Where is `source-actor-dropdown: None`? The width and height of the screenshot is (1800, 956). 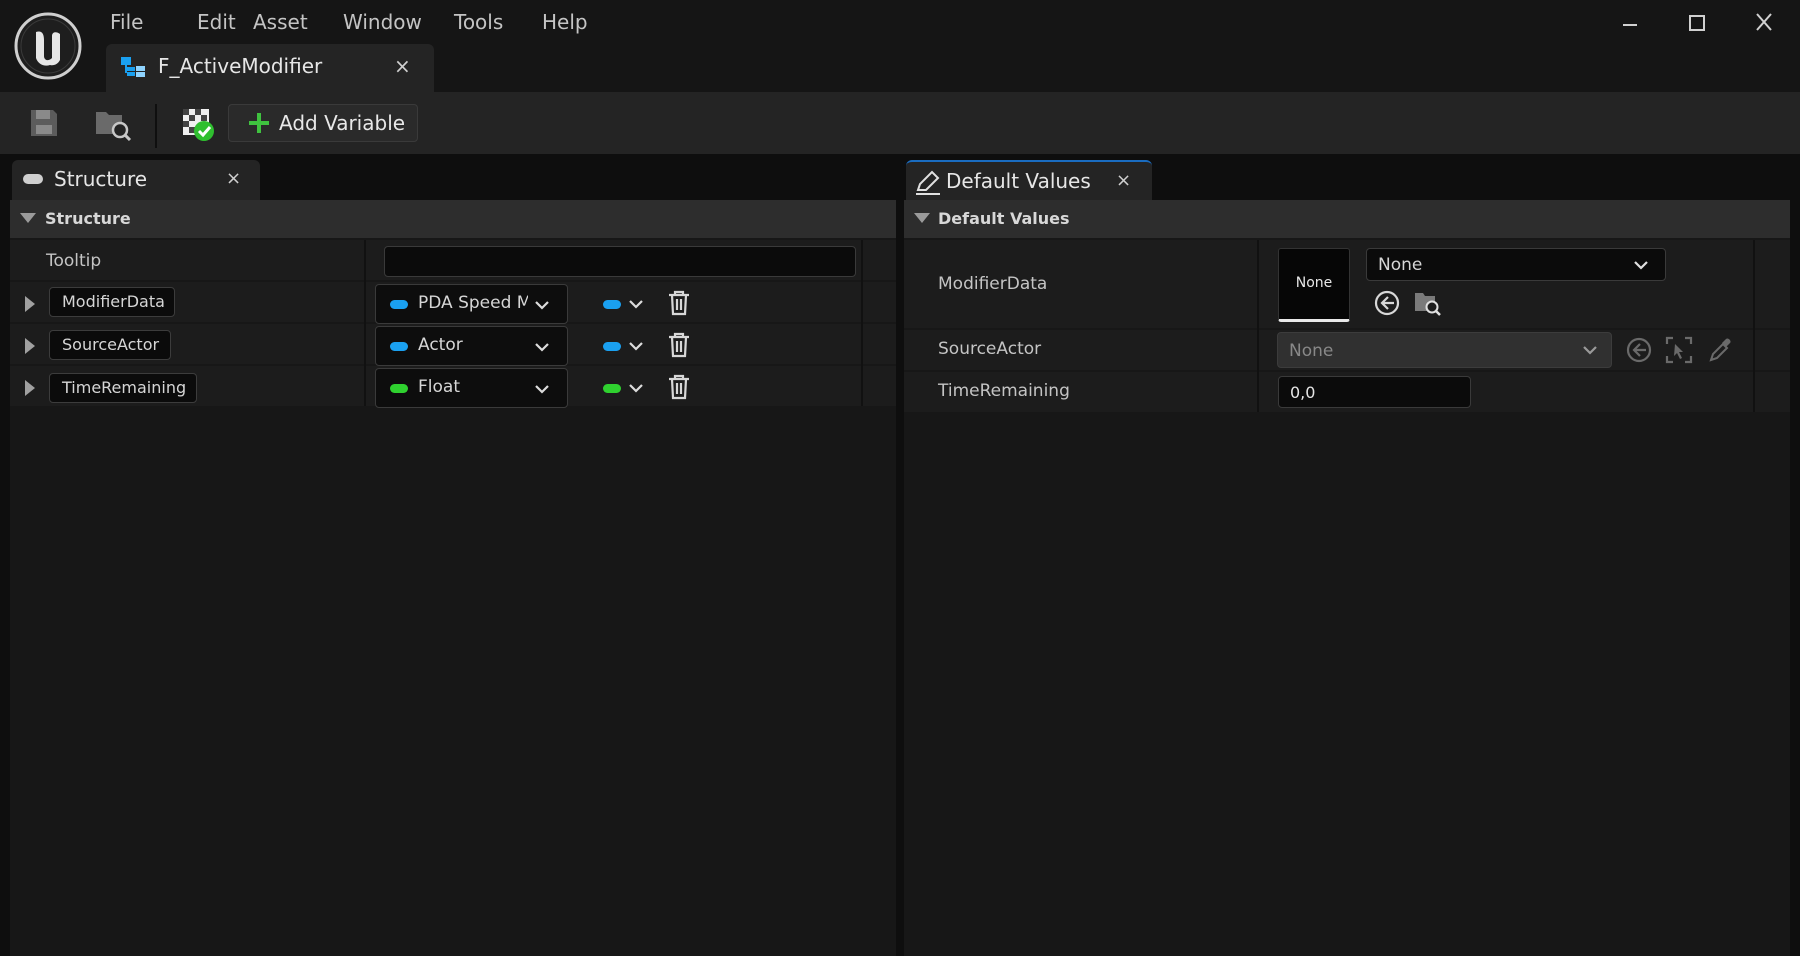
source-actor-dropdown: None is located at coordinates (1444, 350).